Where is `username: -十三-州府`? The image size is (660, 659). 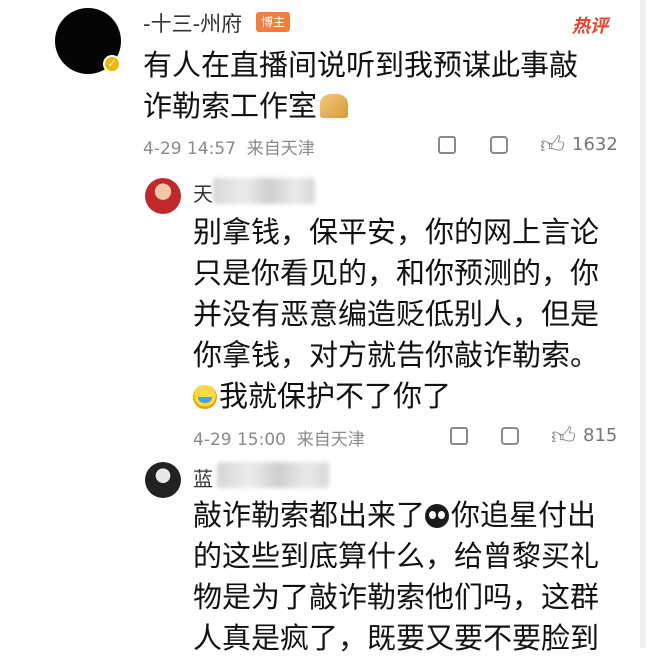
username: -十三-州府 is located at coordinates (192, 23).